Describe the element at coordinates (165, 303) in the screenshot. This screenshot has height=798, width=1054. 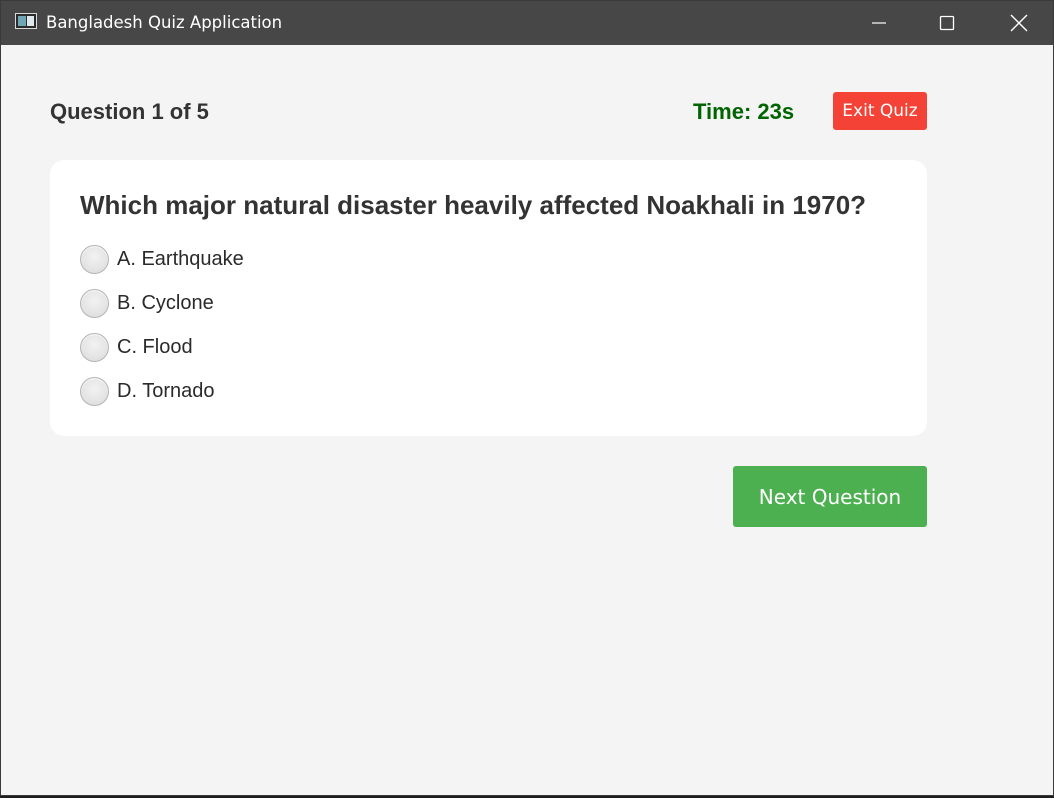
I see `option-label: B. Cyclone` at that location.